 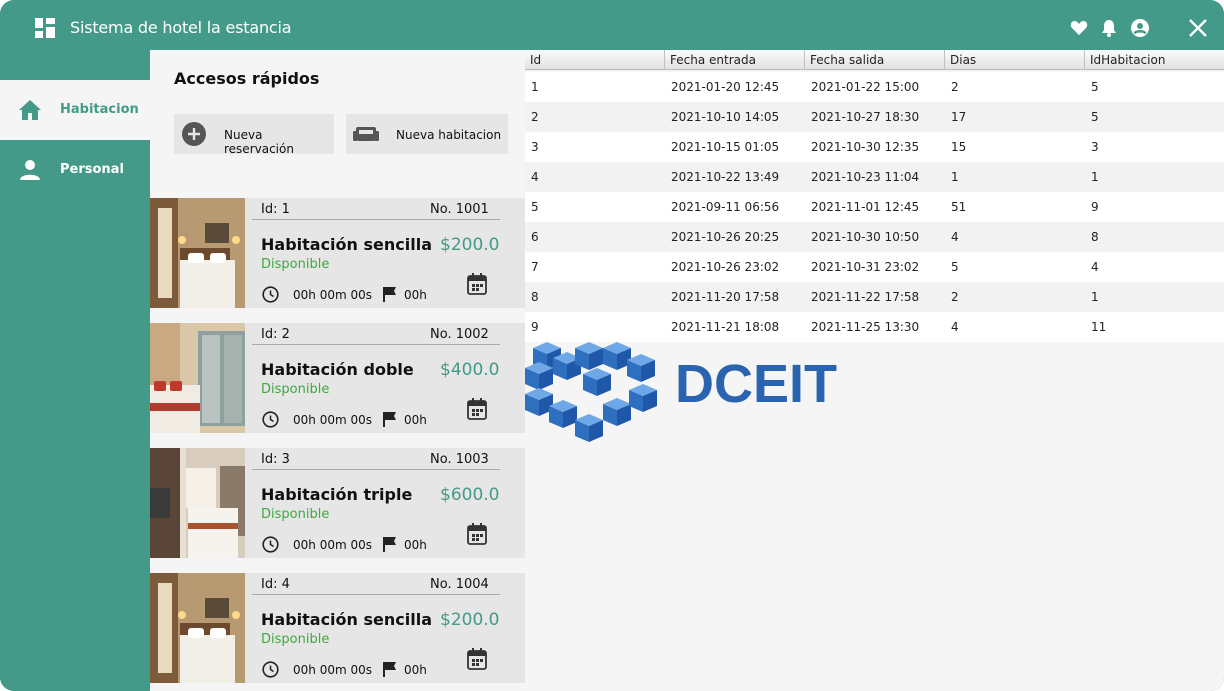 What do you see at coordinates (874, 237) in the screenshot?
I see `table-row: 6 2021-10-26 20:25 2021-10-30 10:50 4 8` at bounding box center [874, 237].